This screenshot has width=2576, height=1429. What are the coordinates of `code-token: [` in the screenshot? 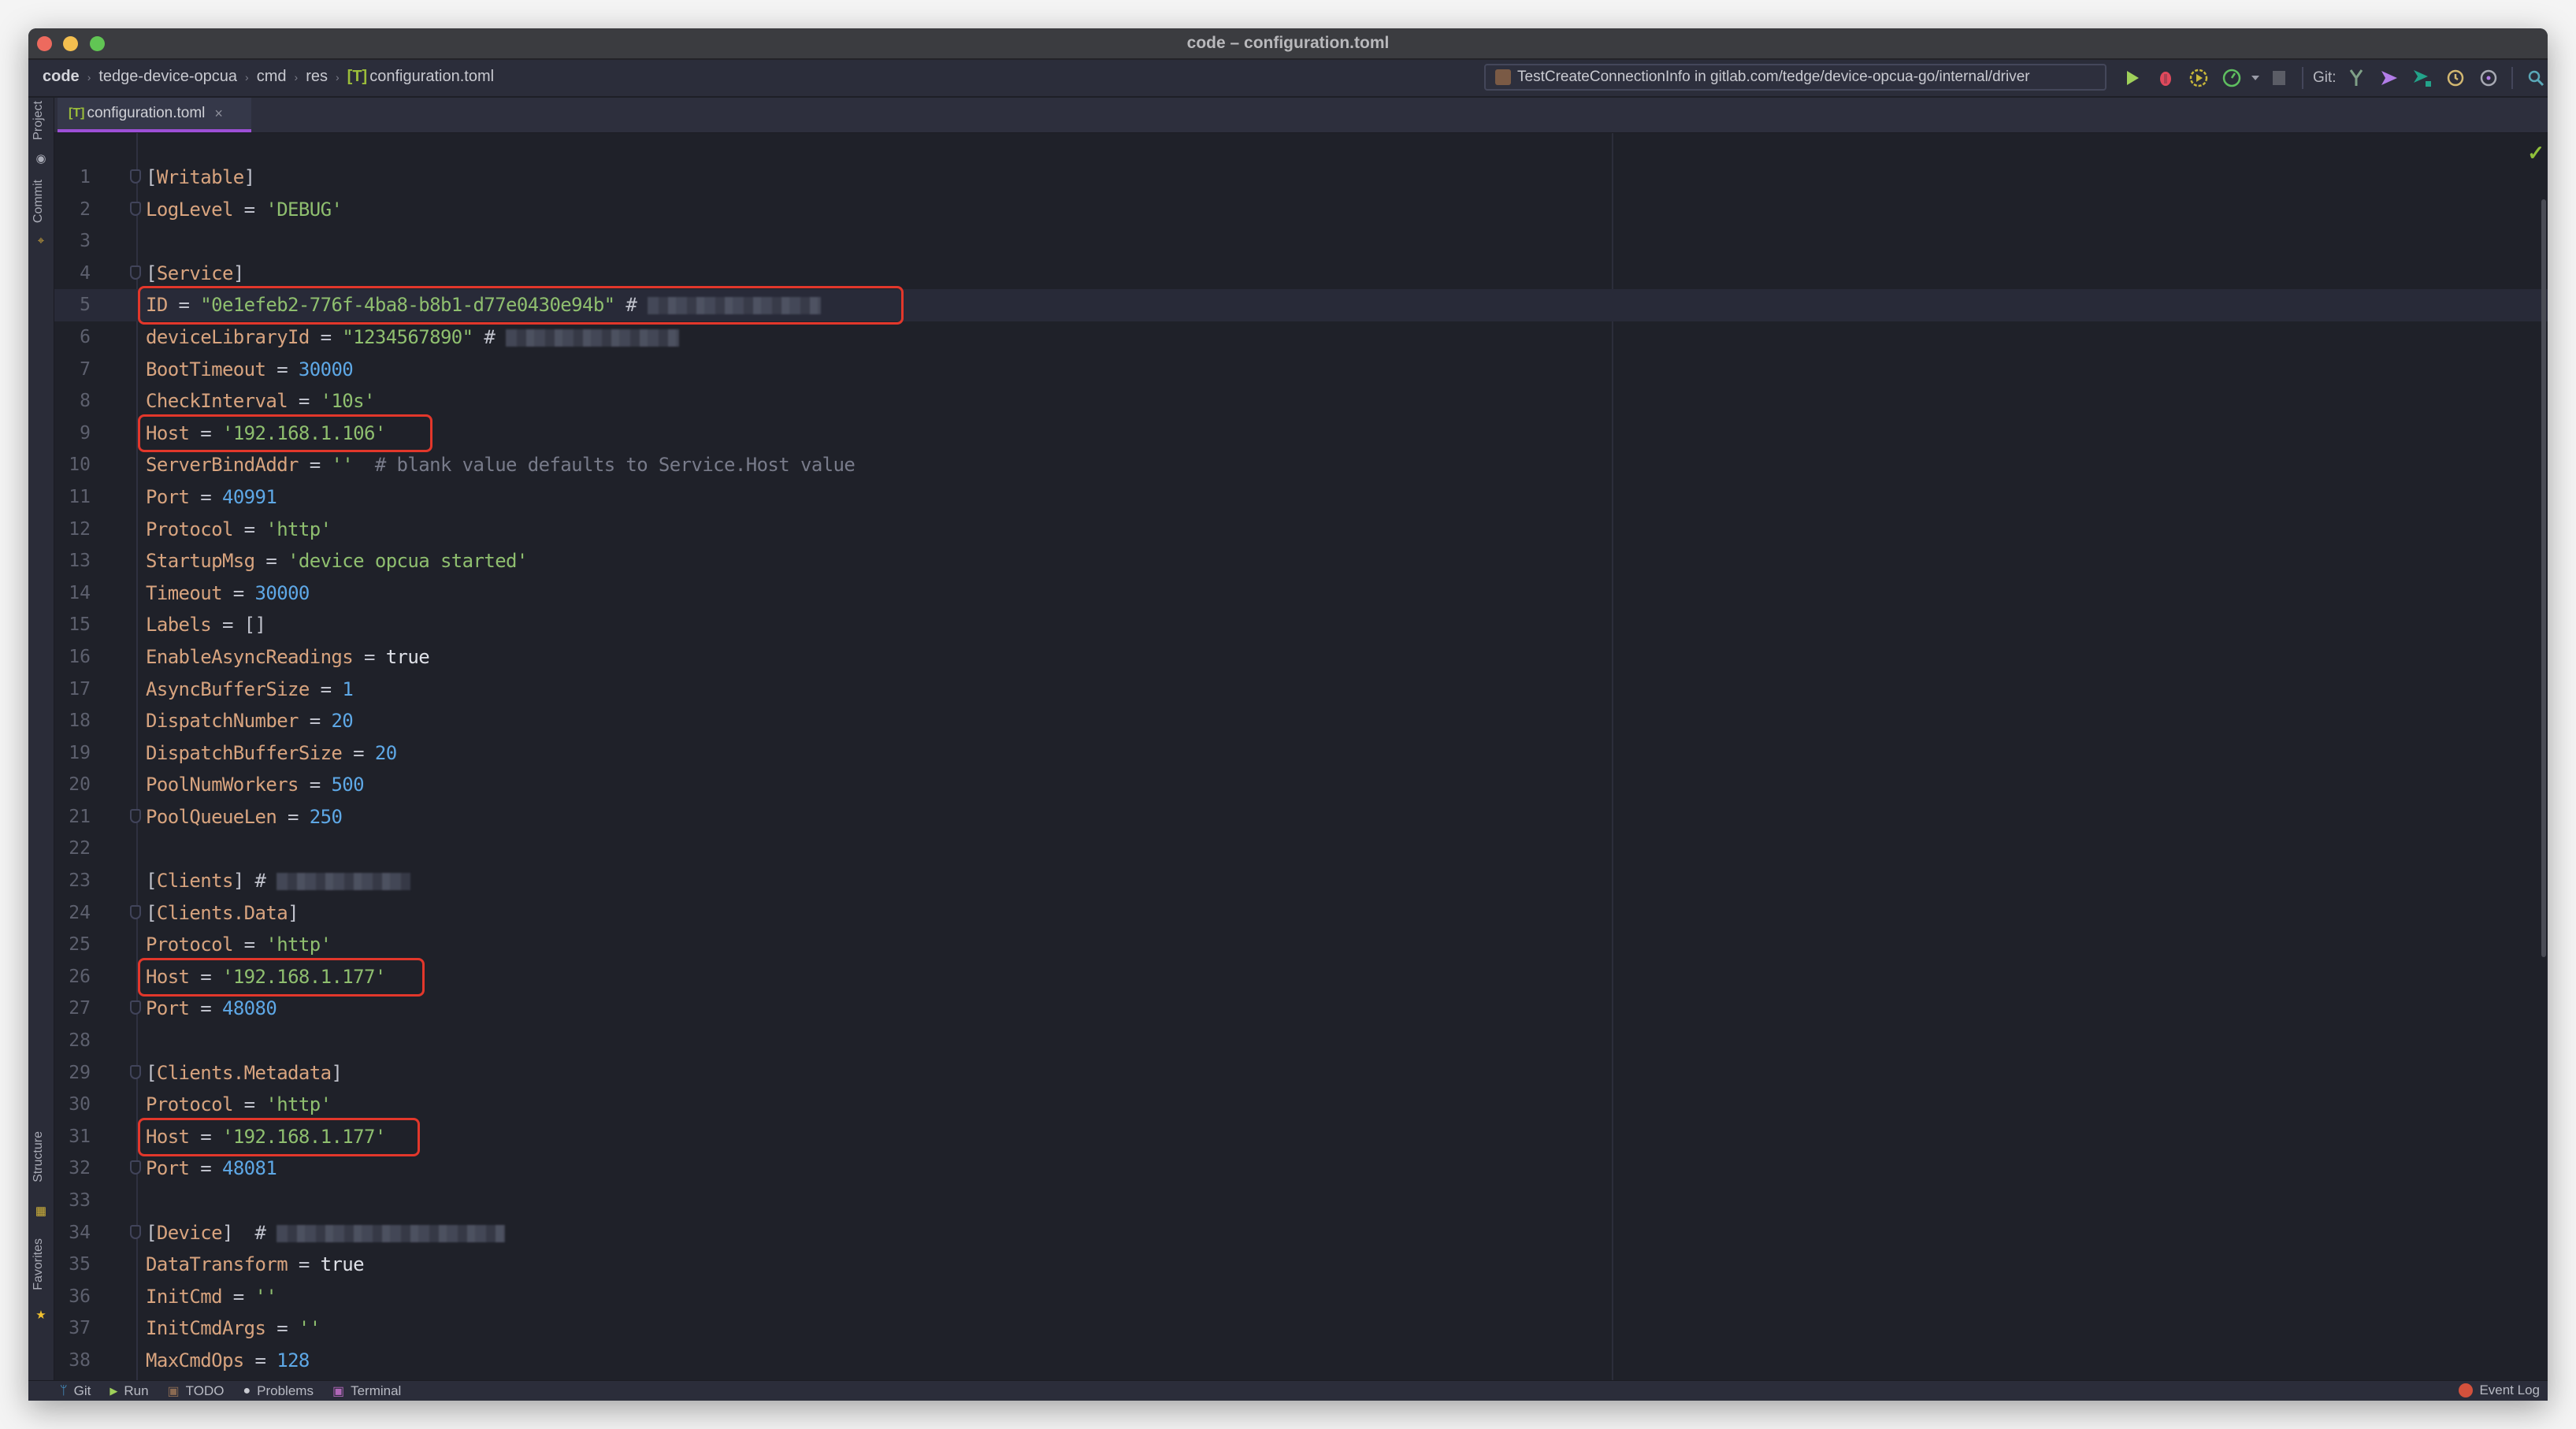 It's located at (151, 1232).